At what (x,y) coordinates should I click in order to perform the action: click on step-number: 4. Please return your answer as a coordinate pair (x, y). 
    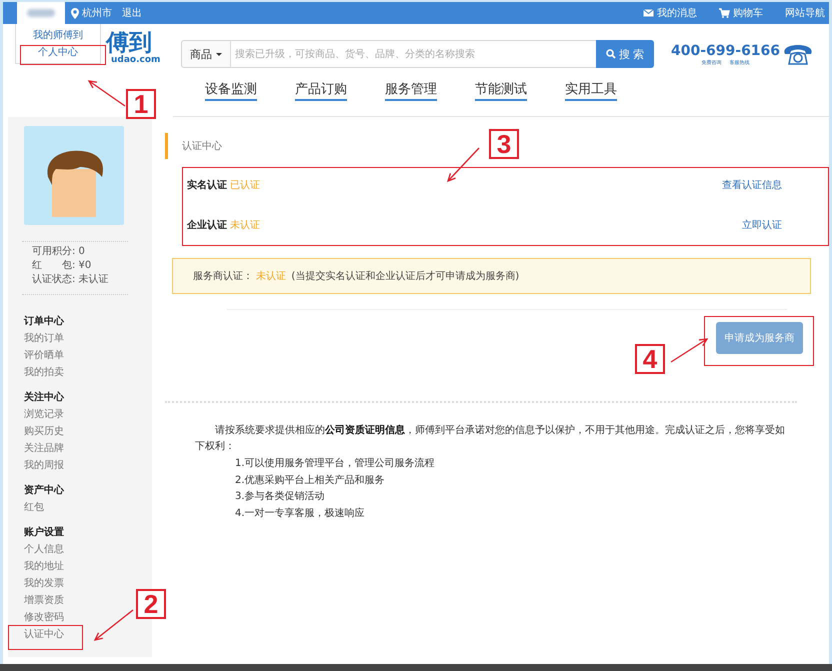
    Looking at the image, I should click on (650, 359).